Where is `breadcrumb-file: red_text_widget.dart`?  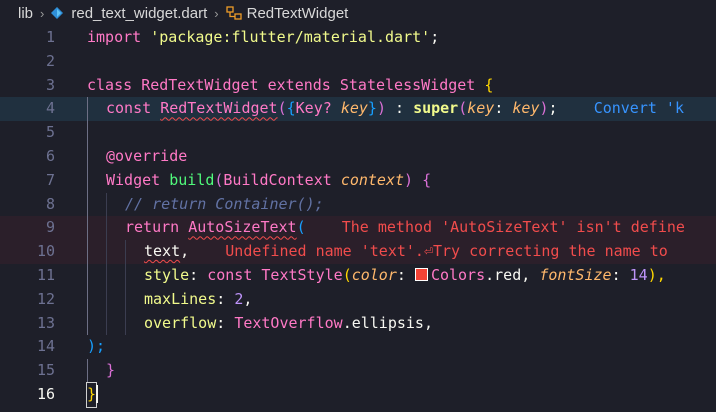
breadcrumb-file: red_text_widget.dart is located at coordinates (129, 13).